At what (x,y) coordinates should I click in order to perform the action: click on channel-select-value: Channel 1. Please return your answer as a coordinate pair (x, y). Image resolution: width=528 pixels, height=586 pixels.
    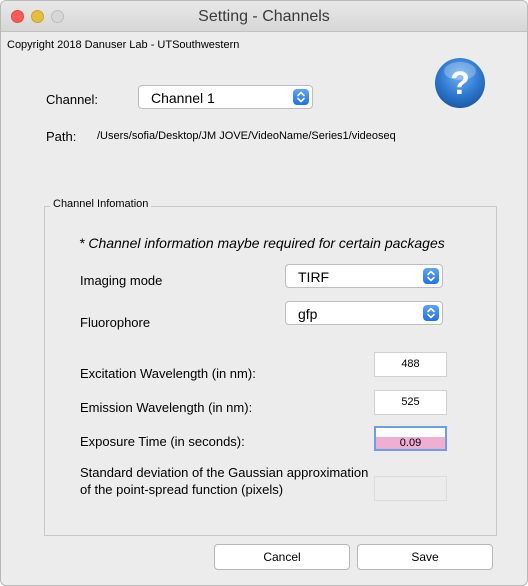
    Looking at the image, I should click on (183, 98).